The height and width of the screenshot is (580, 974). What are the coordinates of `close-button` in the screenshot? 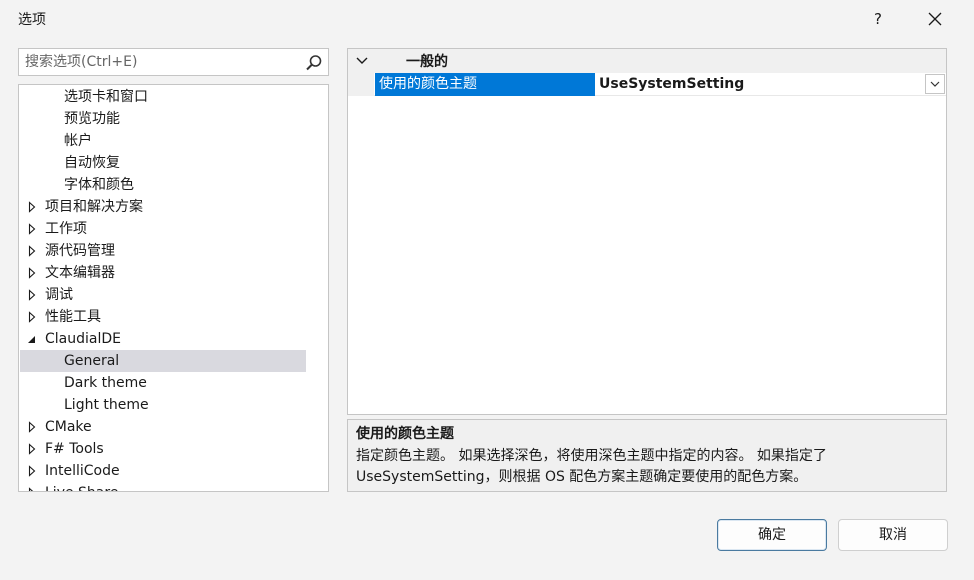 It's located at (935, 19).